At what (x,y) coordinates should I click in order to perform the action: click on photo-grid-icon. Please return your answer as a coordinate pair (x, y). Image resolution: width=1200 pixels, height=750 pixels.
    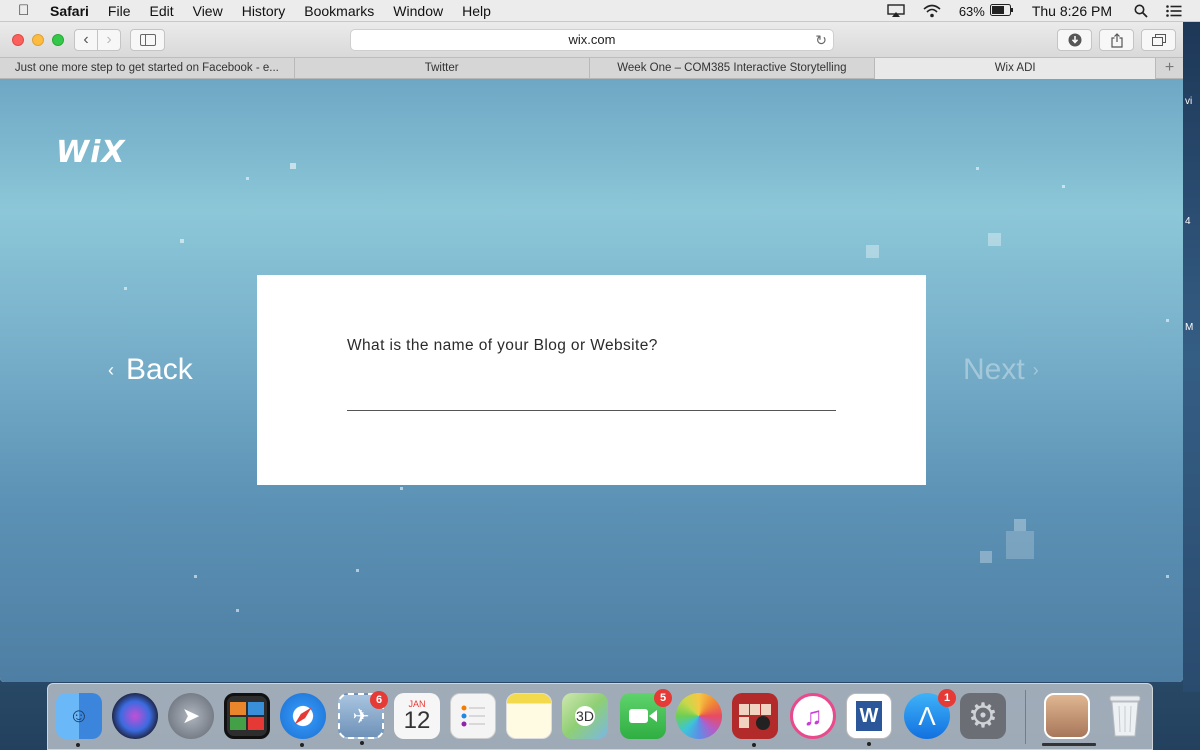
    Looking at the image, I should click on (247, 716).